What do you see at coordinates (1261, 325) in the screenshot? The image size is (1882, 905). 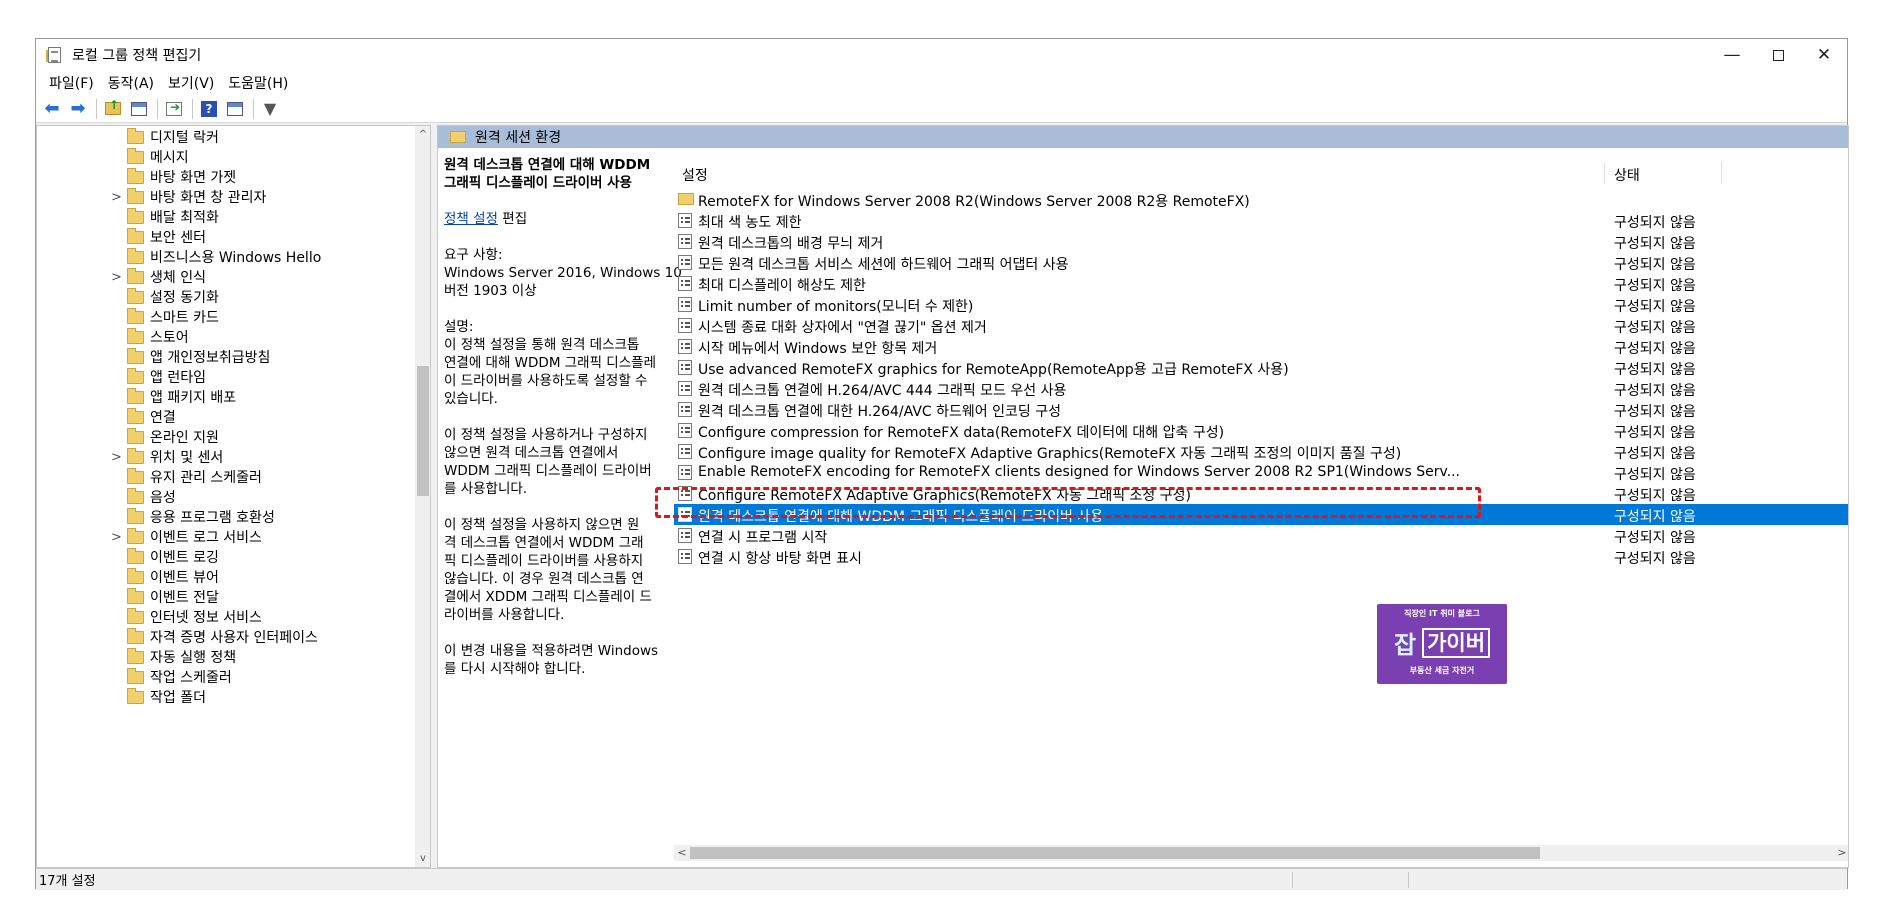 I see `policy-row: 시스템 종료 대화 상자에서 "연결 끊기" 옵션 제거 구성되지 않음` at bounding box center [1261, 325].